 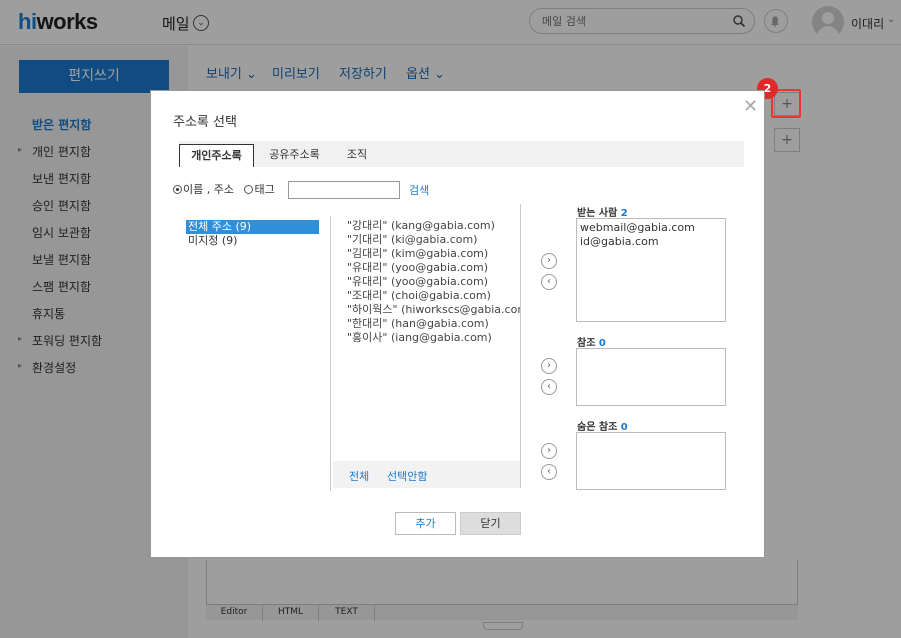 What do you see at coordinates (419, 337) in the screenshot?
I see `list-item: "홍이사" (iang@gabia.com)` at bounding box center [419, 337].